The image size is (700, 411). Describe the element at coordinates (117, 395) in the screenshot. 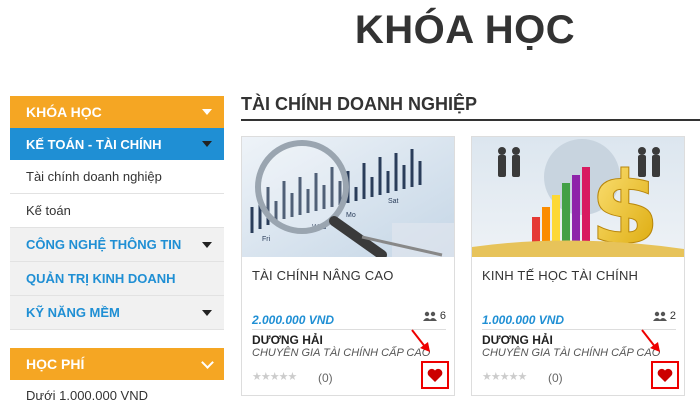

I see `fee-filter-under-1m: Dưới 1.000.000 VND` at that location.